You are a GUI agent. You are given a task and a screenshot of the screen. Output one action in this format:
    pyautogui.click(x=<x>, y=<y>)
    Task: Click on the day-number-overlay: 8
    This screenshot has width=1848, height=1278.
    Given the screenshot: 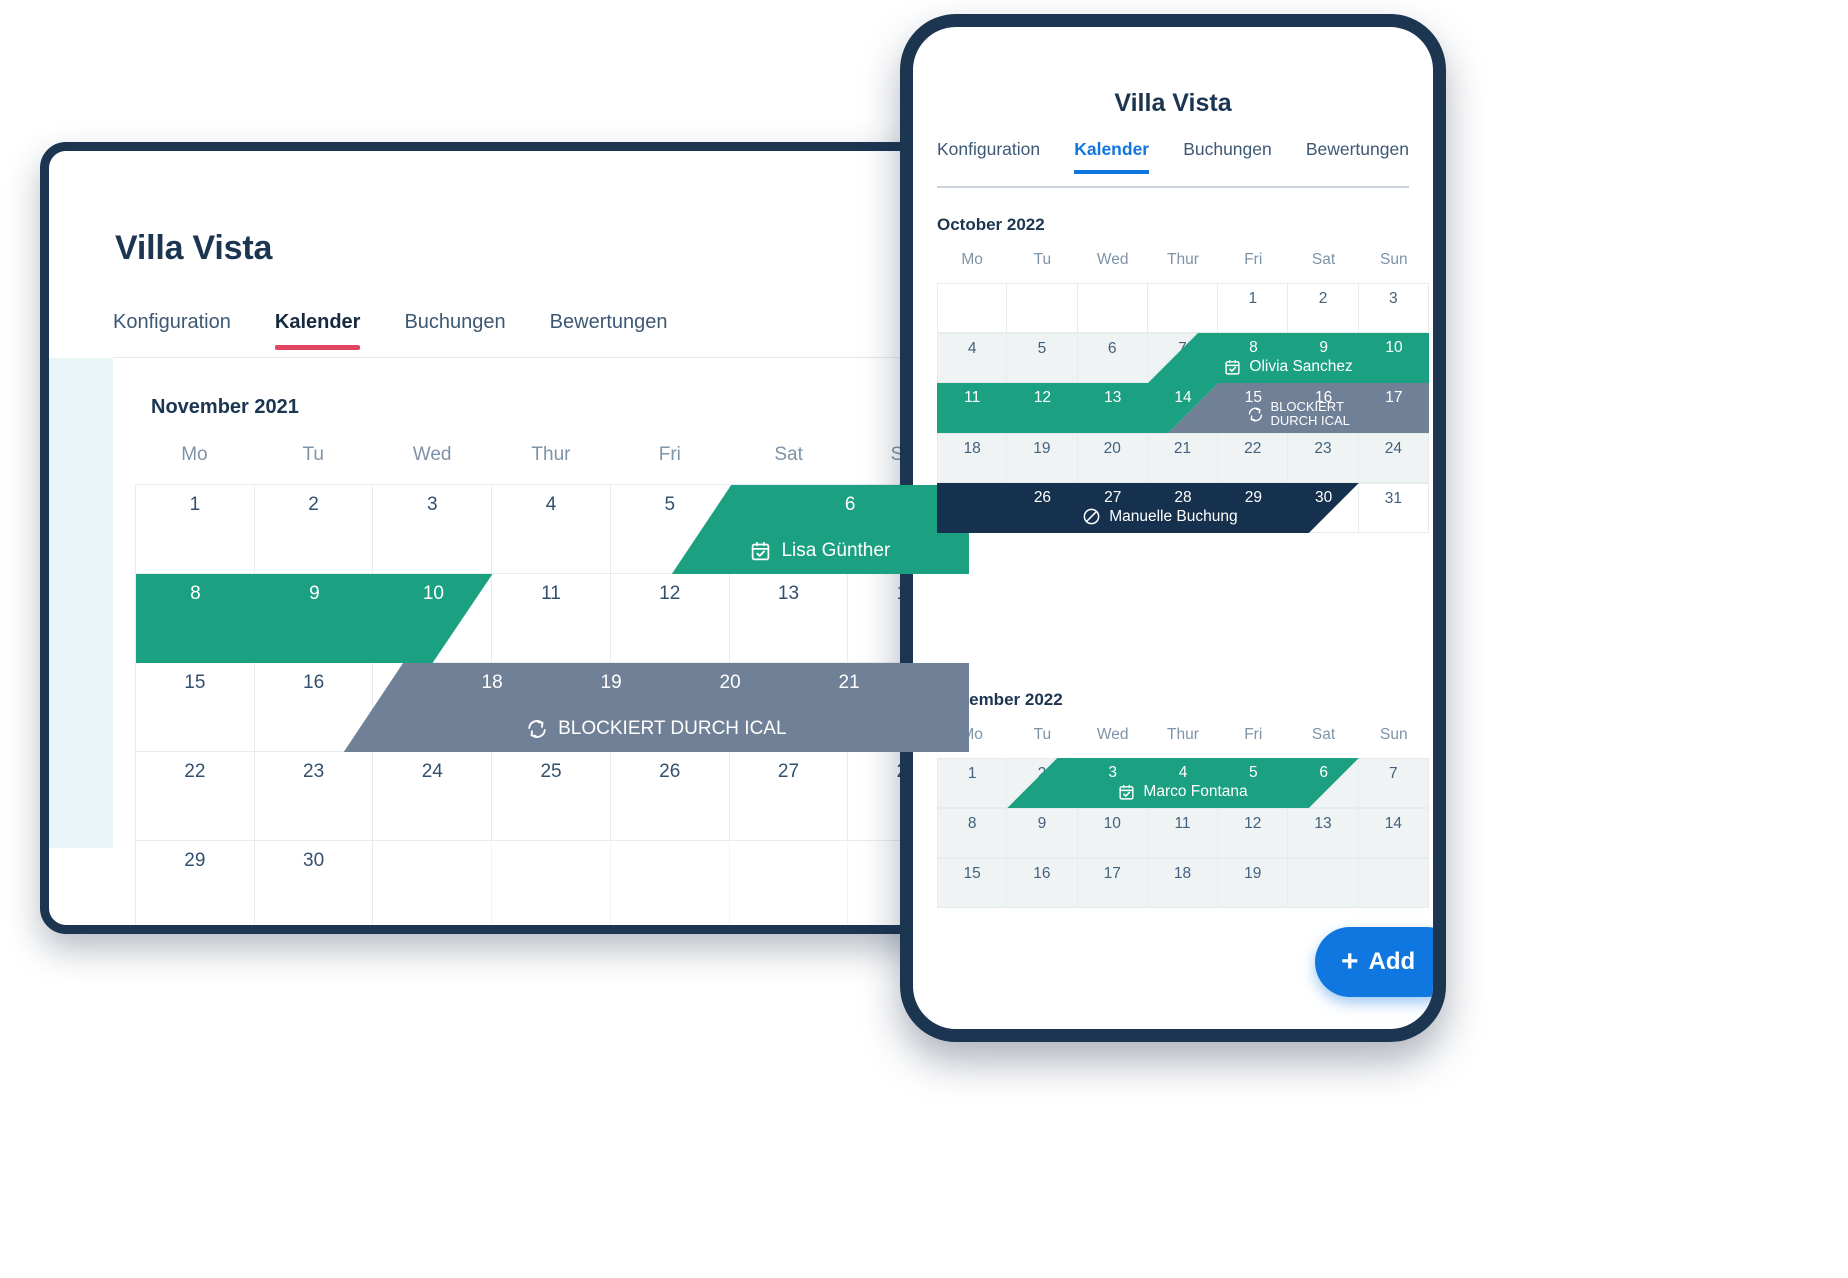 What is the action you would take?
    pyautogui.click(x=1253, y=347)
    